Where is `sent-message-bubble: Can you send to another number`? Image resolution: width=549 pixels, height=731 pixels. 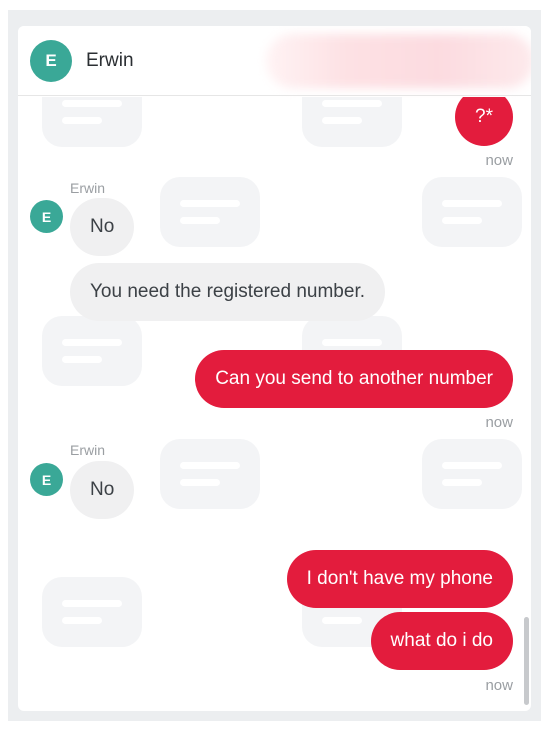 sent-message-bubble: Can you send to another number is located at coordinates (354, 379).